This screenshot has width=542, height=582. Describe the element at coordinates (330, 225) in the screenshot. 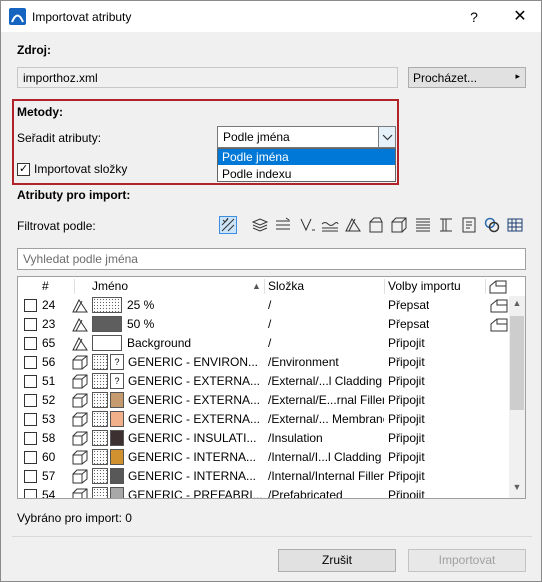

I see `fill-types-icon` at that location.